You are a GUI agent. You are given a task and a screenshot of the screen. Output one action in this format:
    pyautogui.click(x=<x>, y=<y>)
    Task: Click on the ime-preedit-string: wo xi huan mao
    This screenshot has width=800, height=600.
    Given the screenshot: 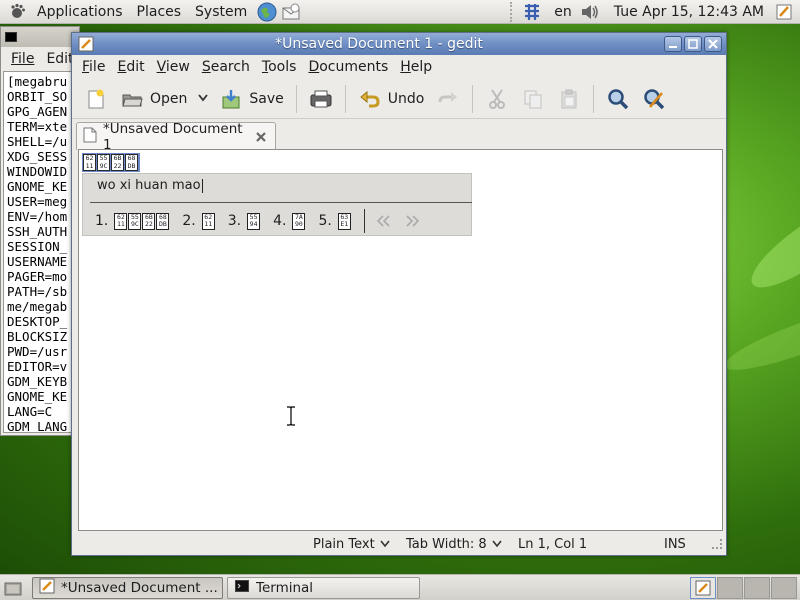 What is the action you would take?
    pyautogui.click(x=149, y=185)
    